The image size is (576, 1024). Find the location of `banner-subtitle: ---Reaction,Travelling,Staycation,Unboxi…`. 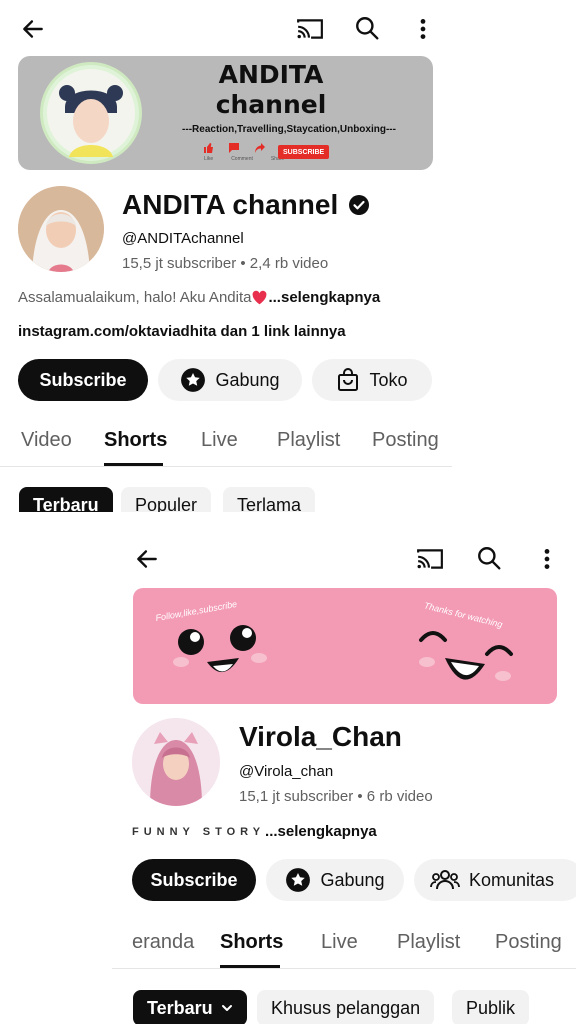

banner-subtitle: ---Reaction,Travelling,Staycation,Unboxi… is located at coordinates (289, 129).